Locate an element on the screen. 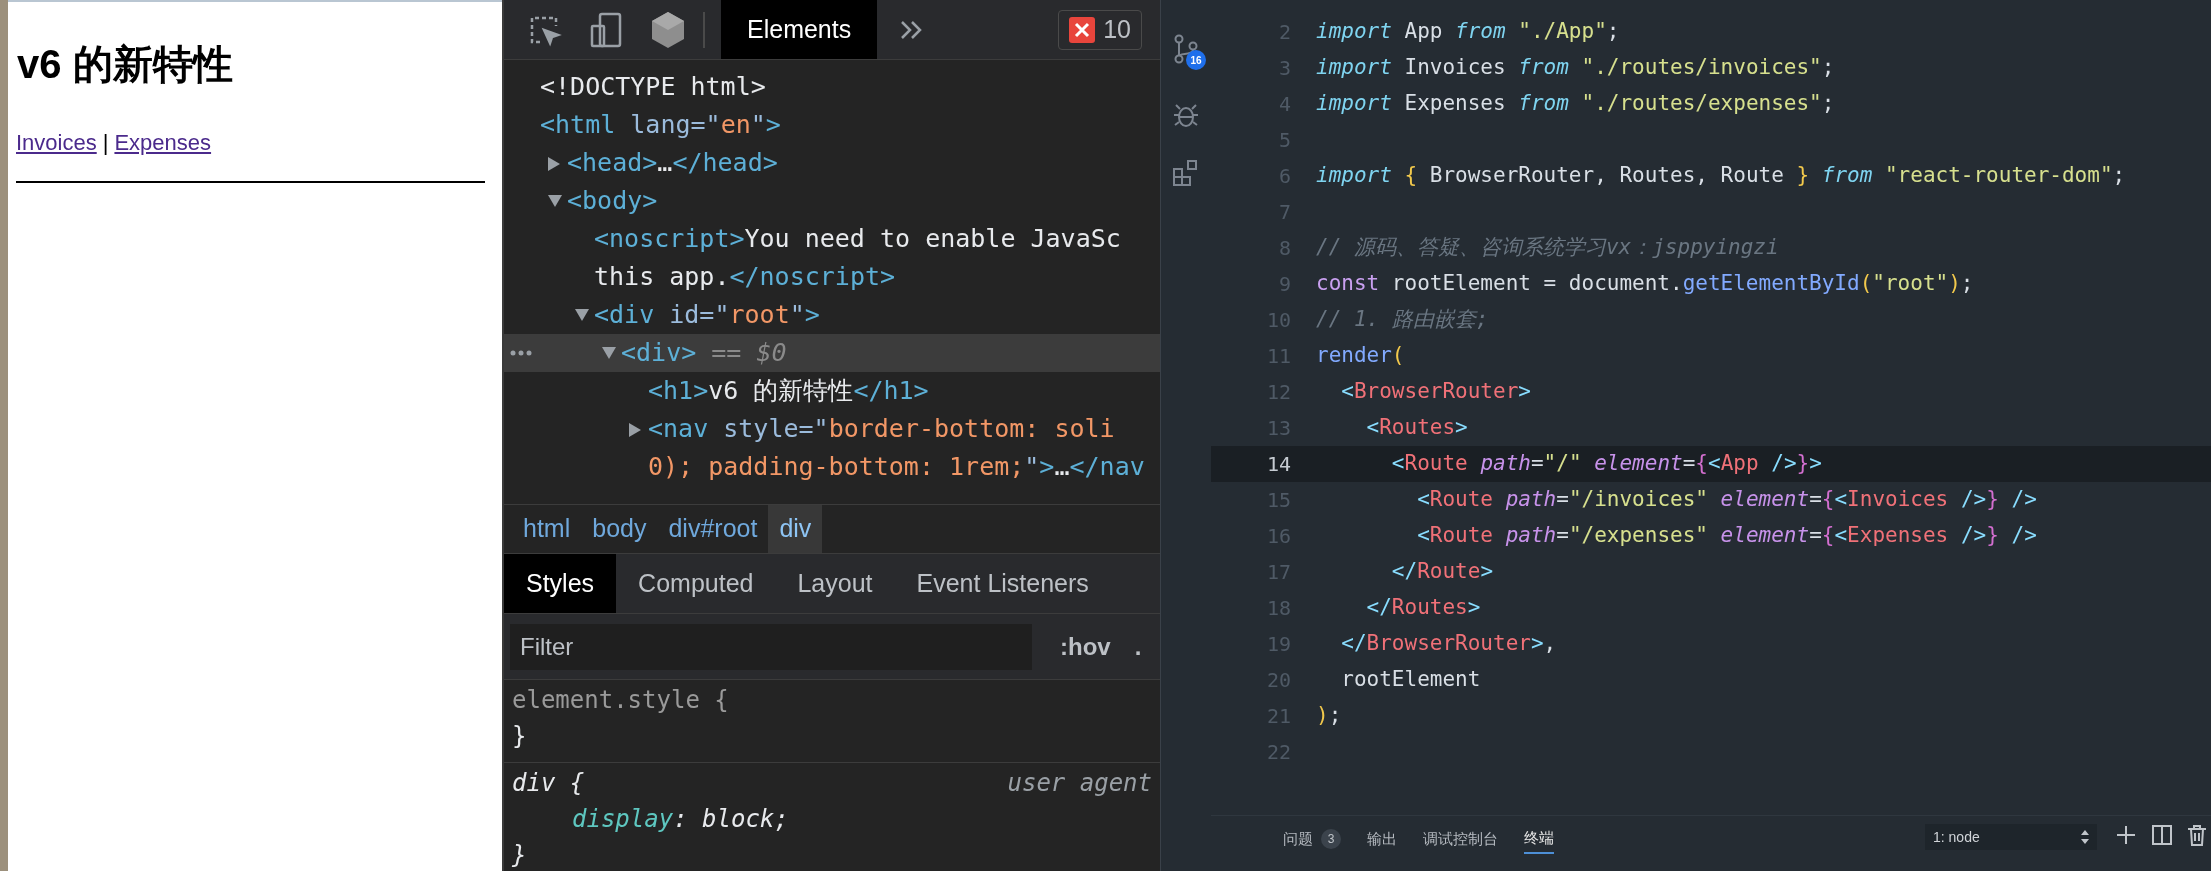  code-line: import App from "./App"; is located at coordinates (1468, 32).